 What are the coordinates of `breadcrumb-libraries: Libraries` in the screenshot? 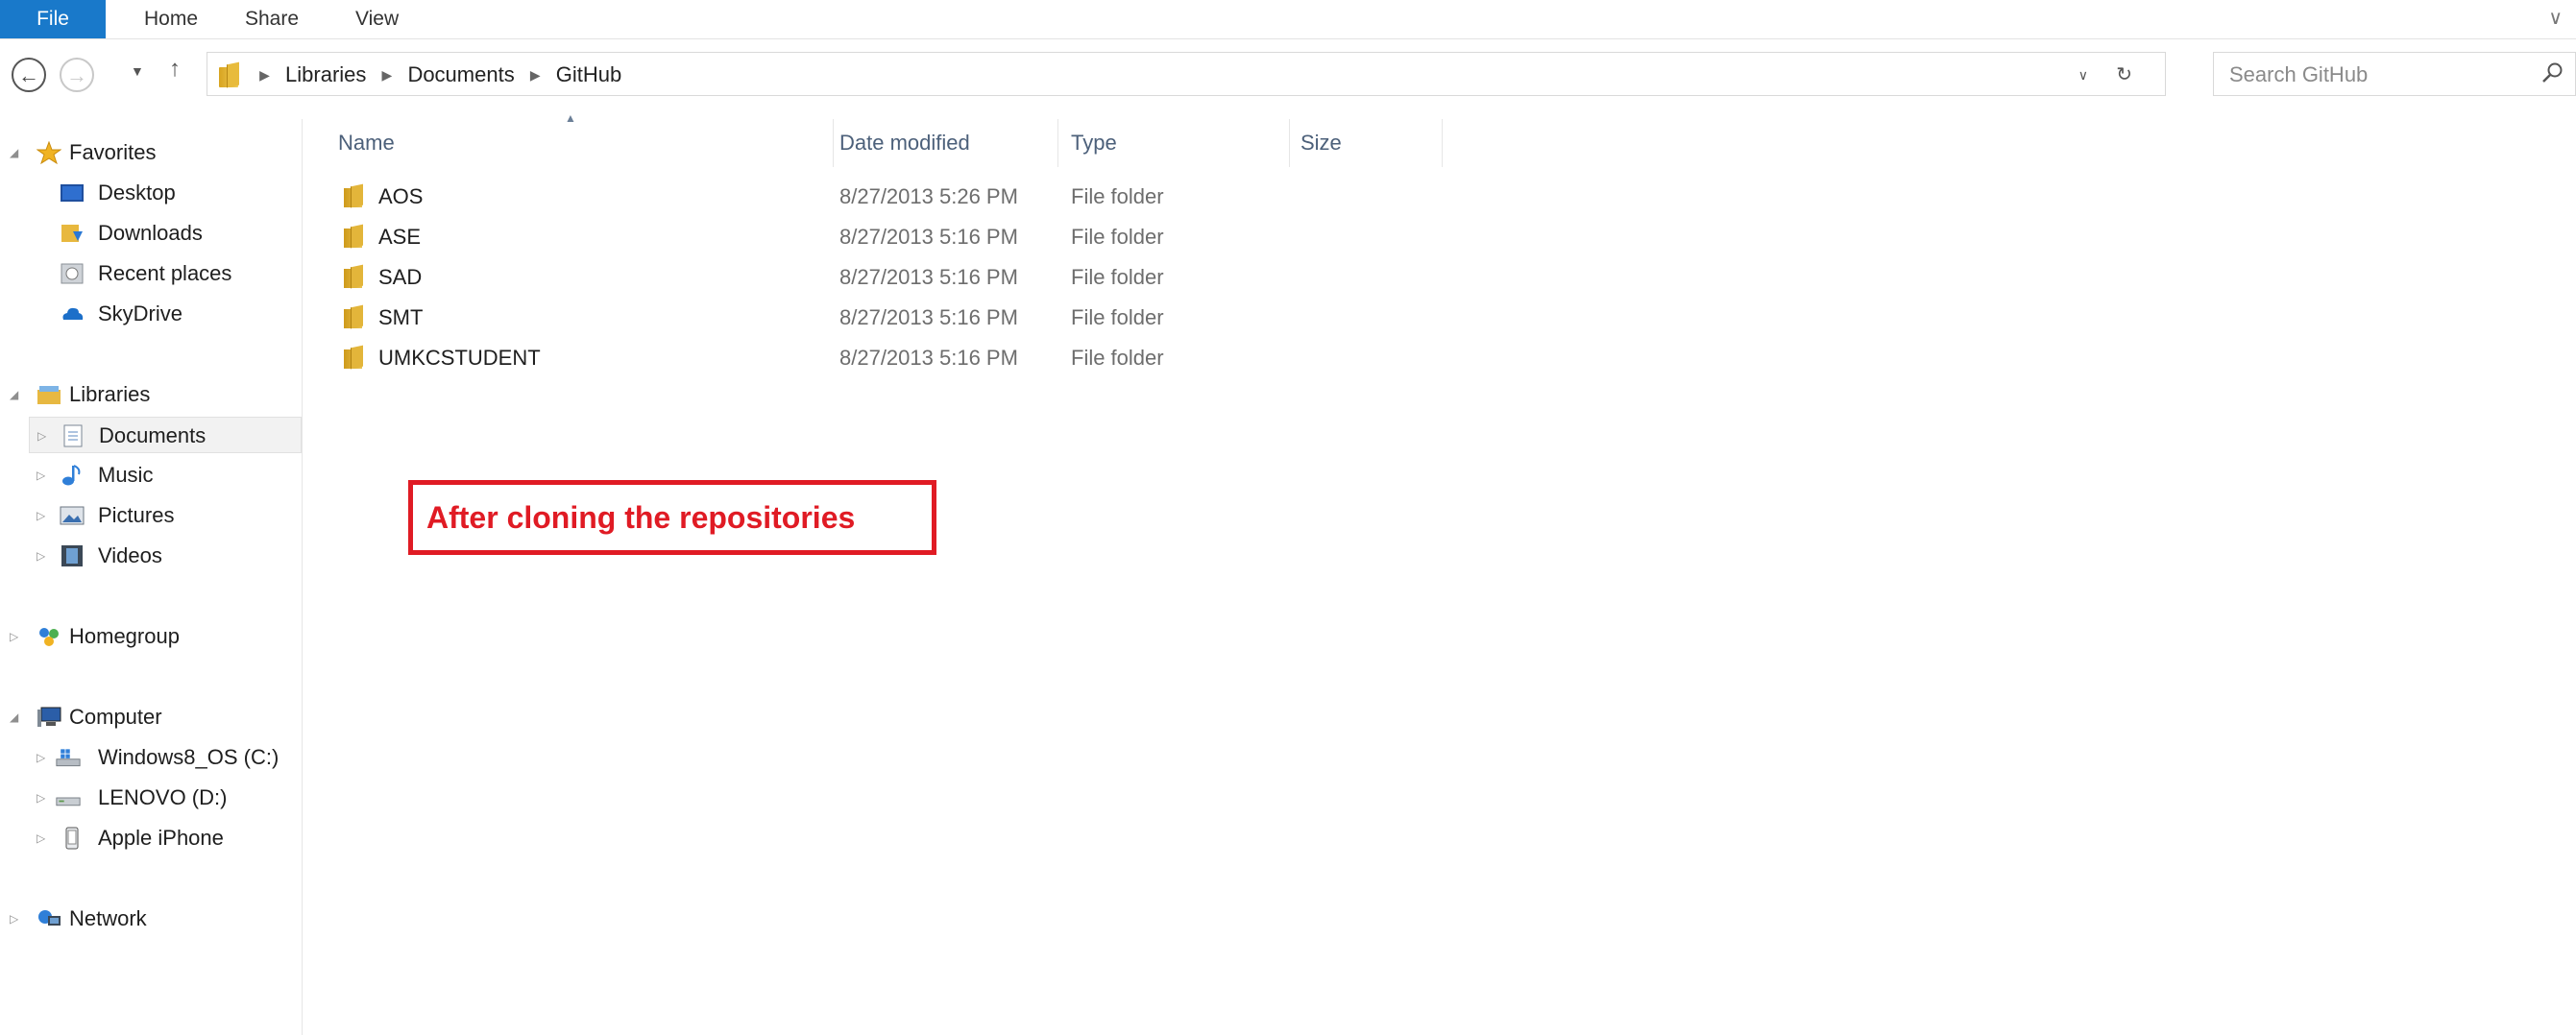 It's located at (325, 74).